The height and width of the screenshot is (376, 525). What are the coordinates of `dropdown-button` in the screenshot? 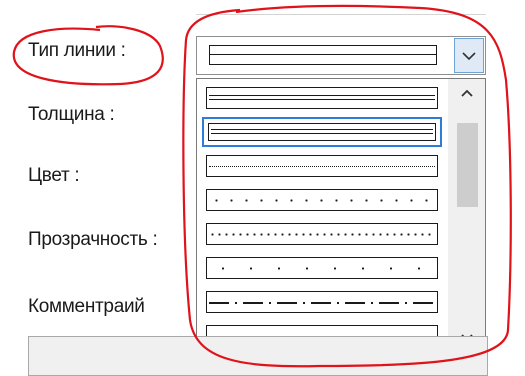 It's located at (469, 55).